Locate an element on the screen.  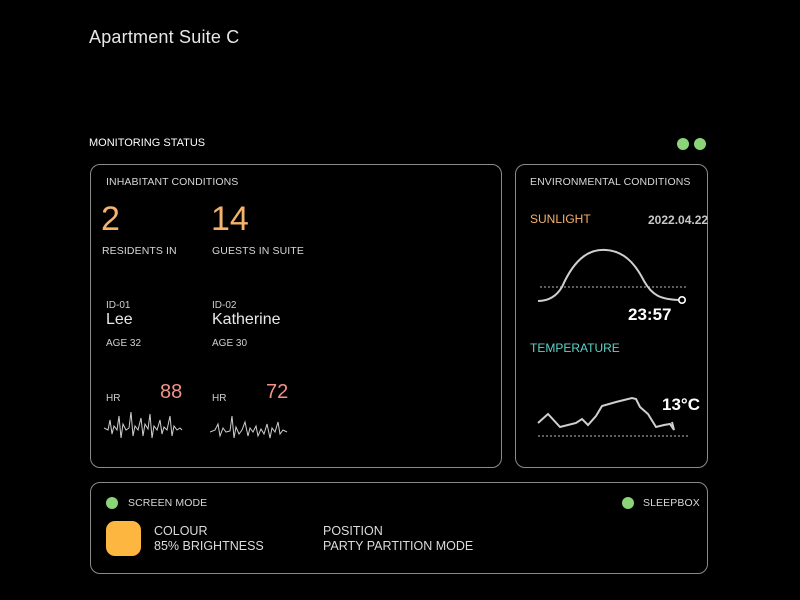
environmental-conditions-title: ENVIRONMENTAL CONDITIONS is located at coordinates (610, 182).